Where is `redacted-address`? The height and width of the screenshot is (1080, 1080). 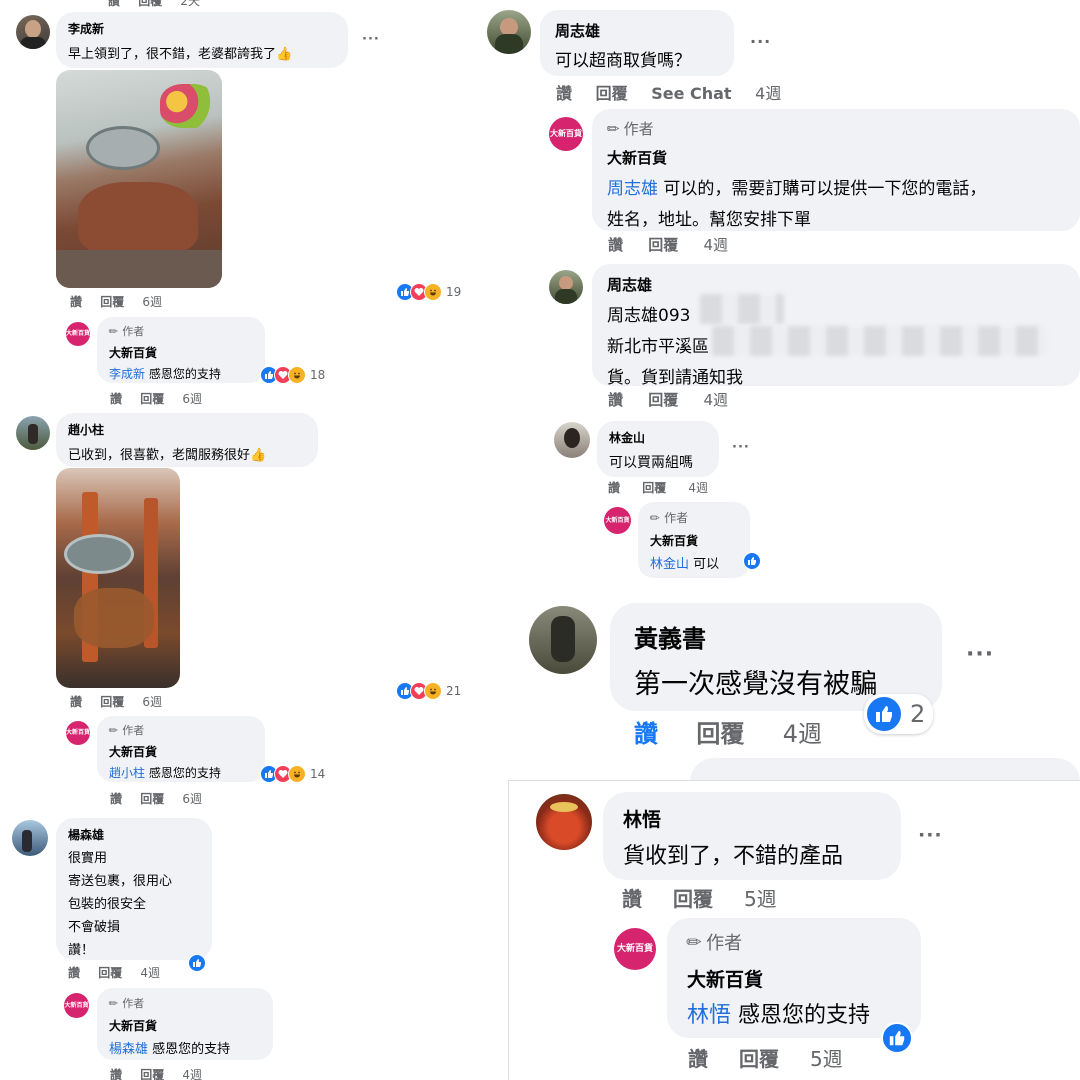
redacted-address is located at coordinates (879, 341).